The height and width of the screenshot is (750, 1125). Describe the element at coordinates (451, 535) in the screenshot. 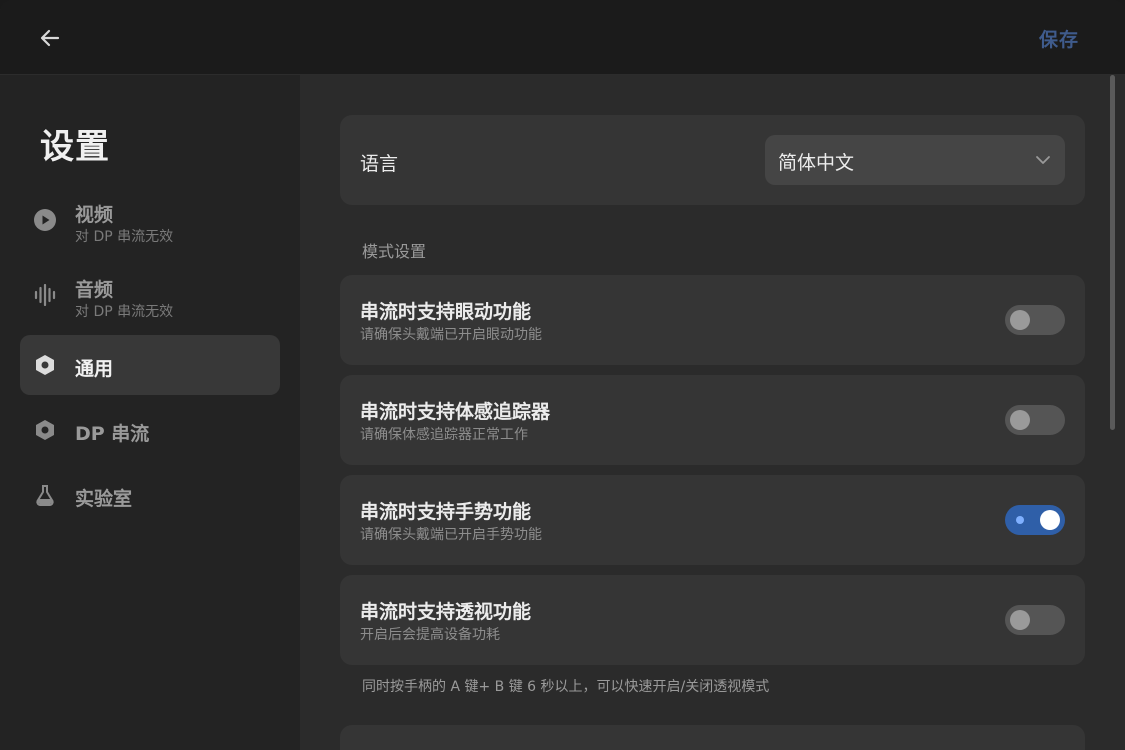

I see `setting-desc: 请确保头戴端已开启手势功能` at that location.